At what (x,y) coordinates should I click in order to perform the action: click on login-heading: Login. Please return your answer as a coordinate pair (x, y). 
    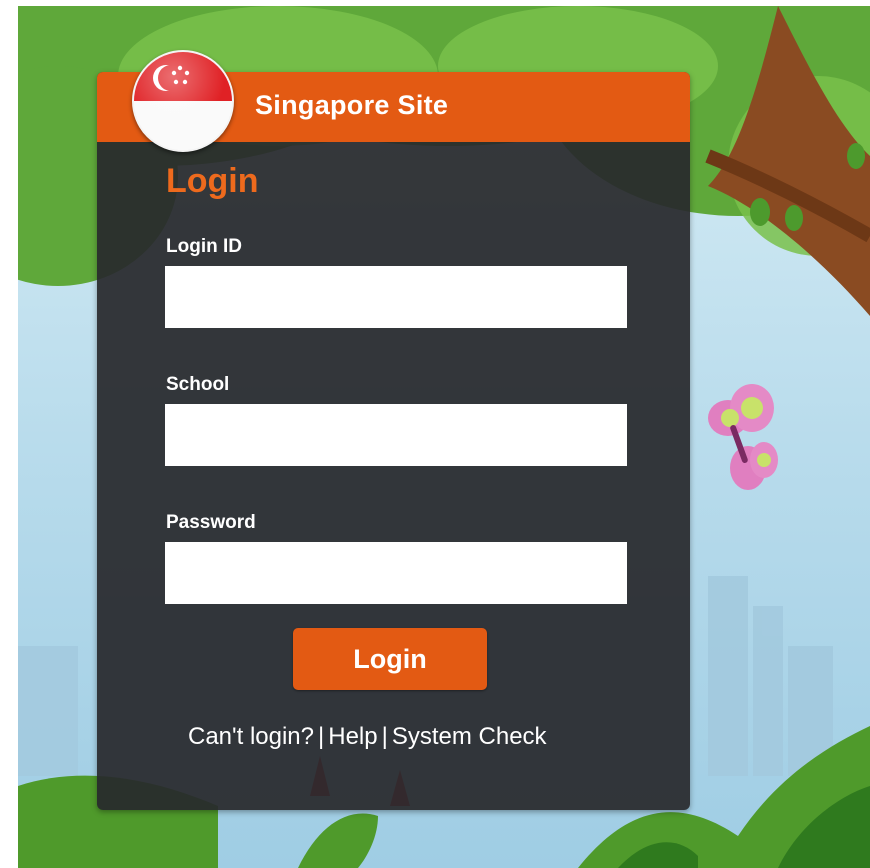
    Looking at the image, I should click on (212, 181).